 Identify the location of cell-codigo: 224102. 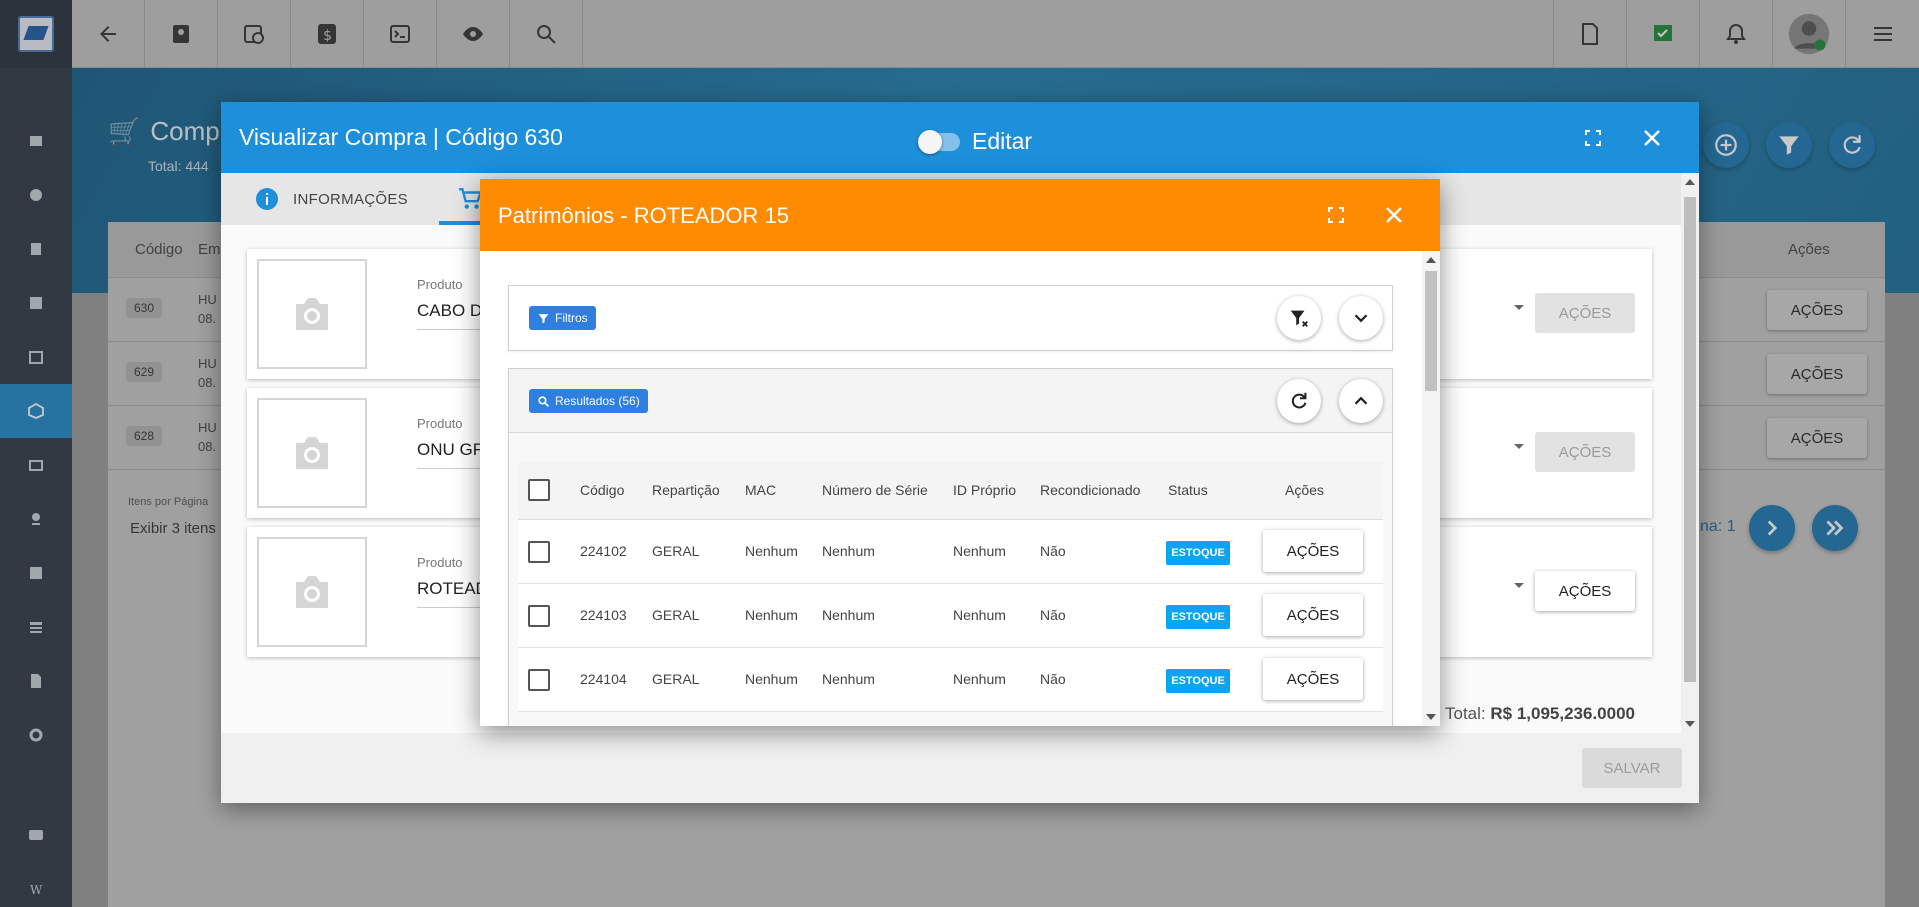
(603, 551).